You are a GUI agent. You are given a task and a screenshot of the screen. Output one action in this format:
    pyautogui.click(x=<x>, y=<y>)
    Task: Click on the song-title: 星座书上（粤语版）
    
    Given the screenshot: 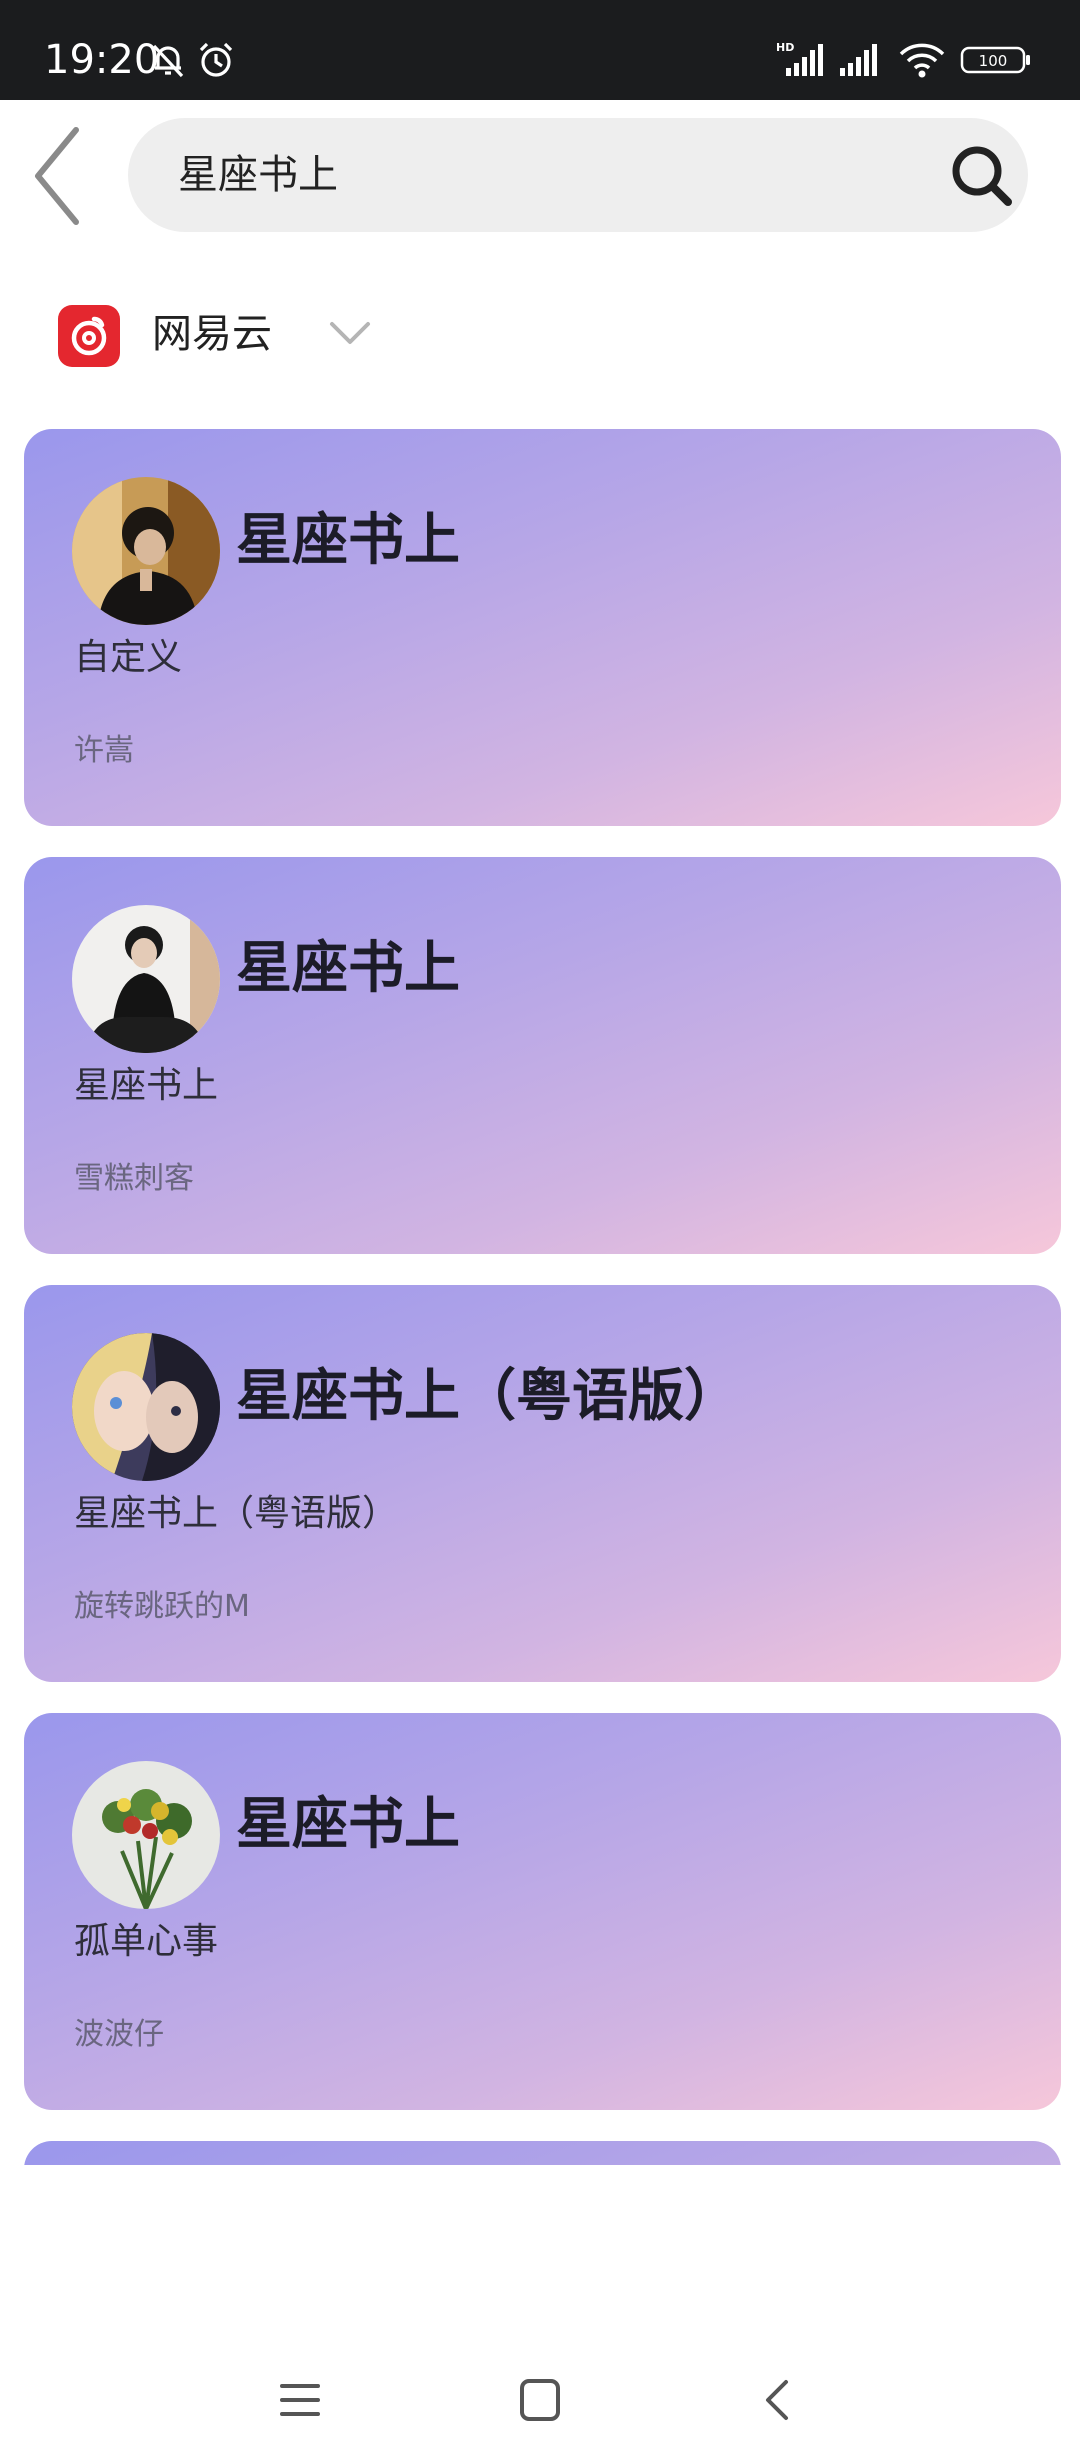 What is the action you would take?
    pyautogui.click(x=488, y=1396)
    